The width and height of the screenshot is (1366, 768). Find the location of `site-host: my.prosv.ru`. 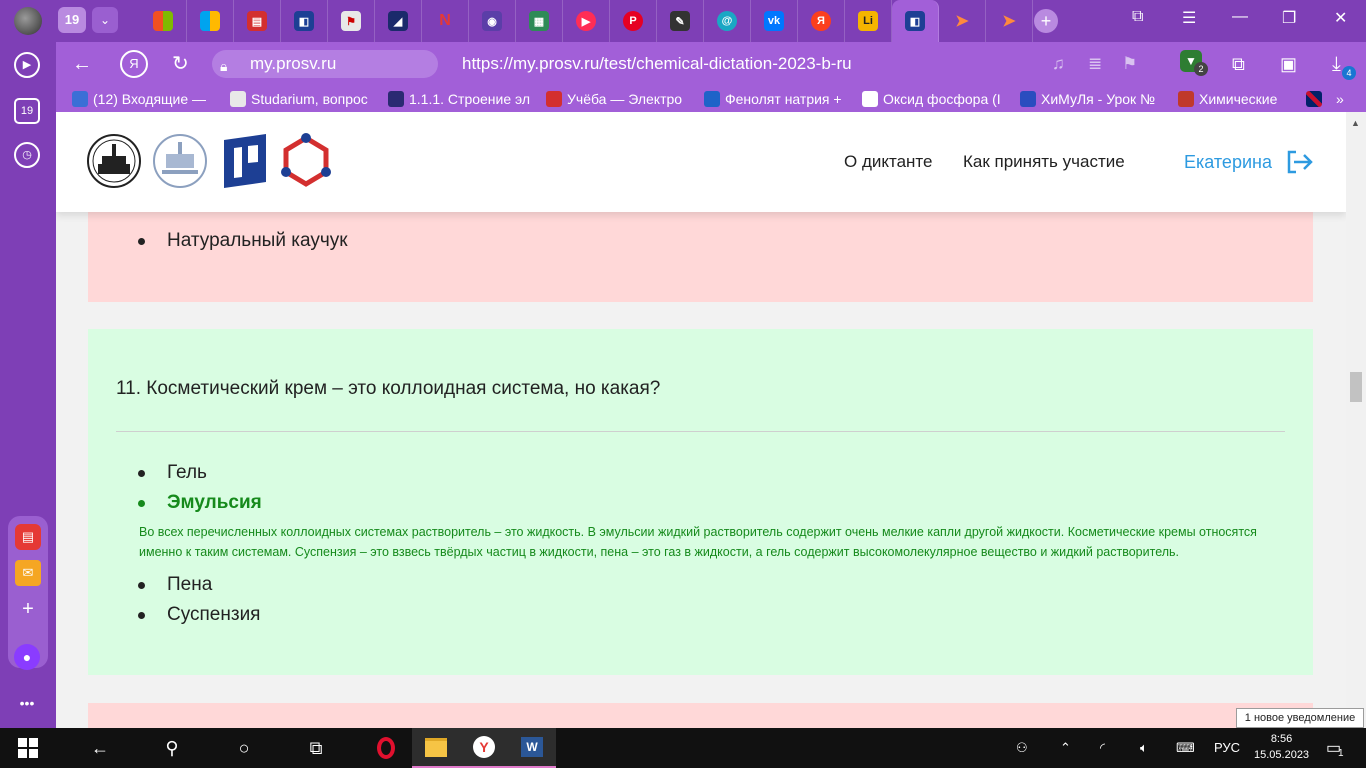

site-host: my.prosv.ru is located at coordinates (293, 64).